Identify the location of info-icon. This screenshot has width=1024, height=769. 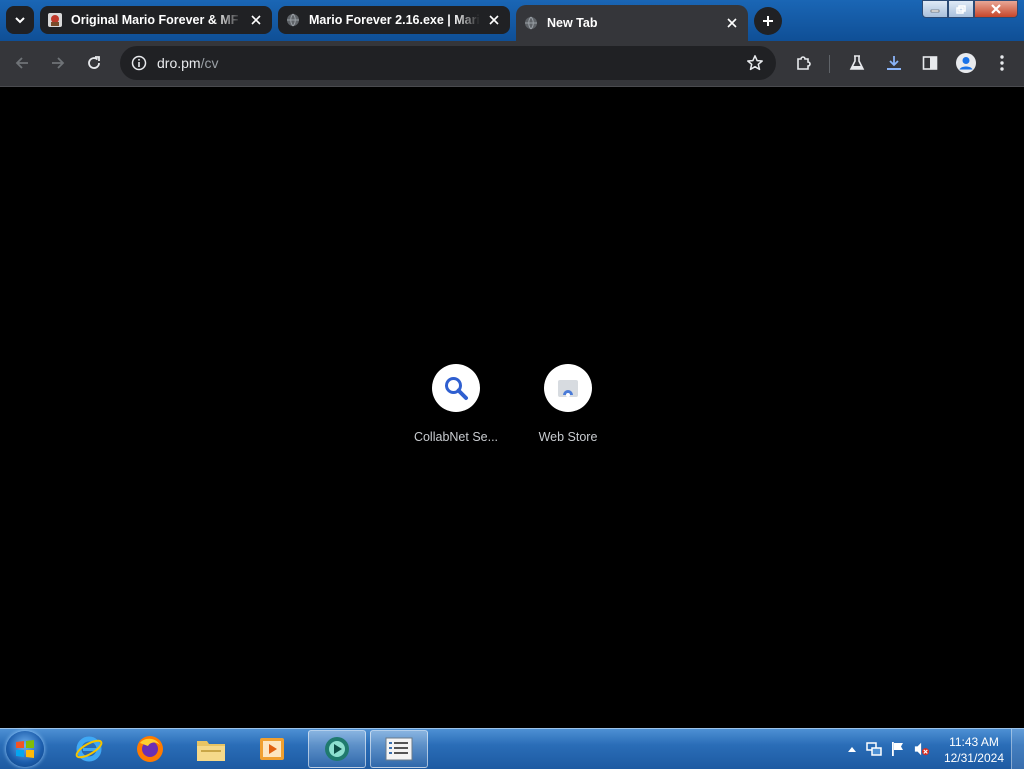
(139, 63).